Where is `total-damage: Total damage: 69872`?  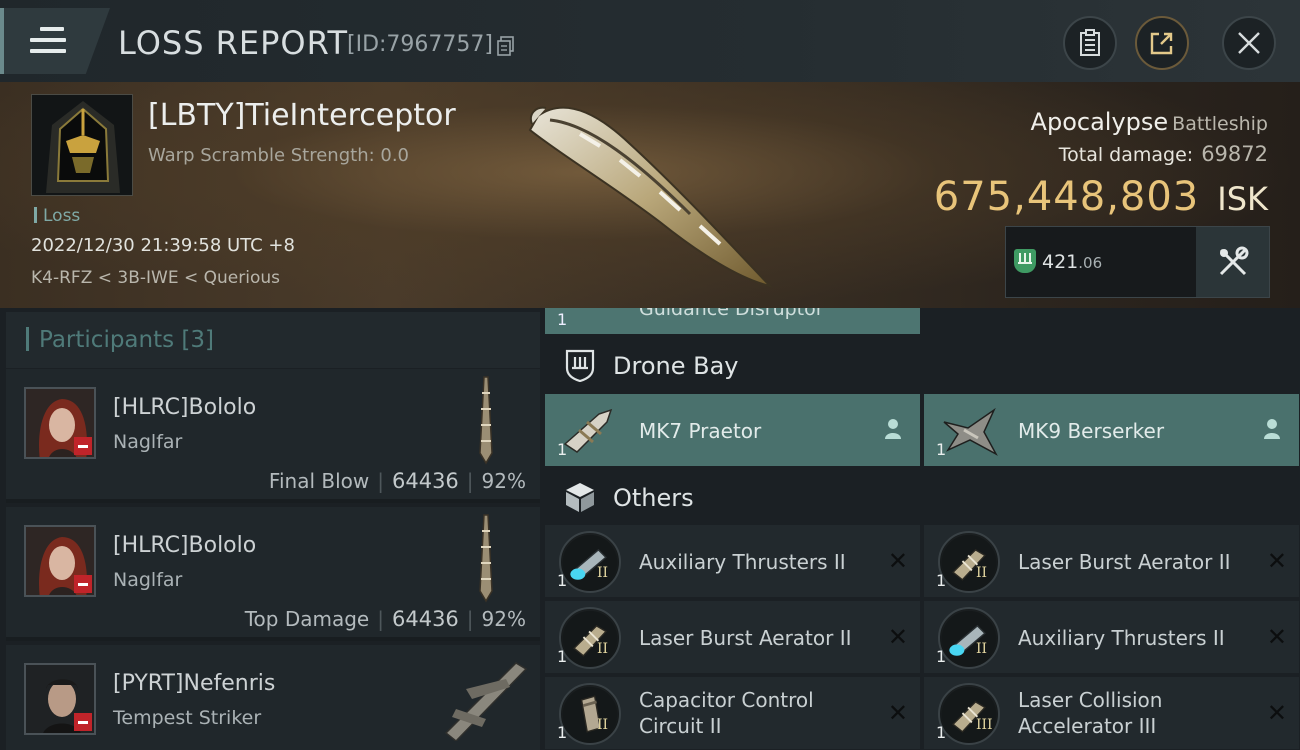
total-damage: Total damage: 69872 is located at coordinates (1163, 154).